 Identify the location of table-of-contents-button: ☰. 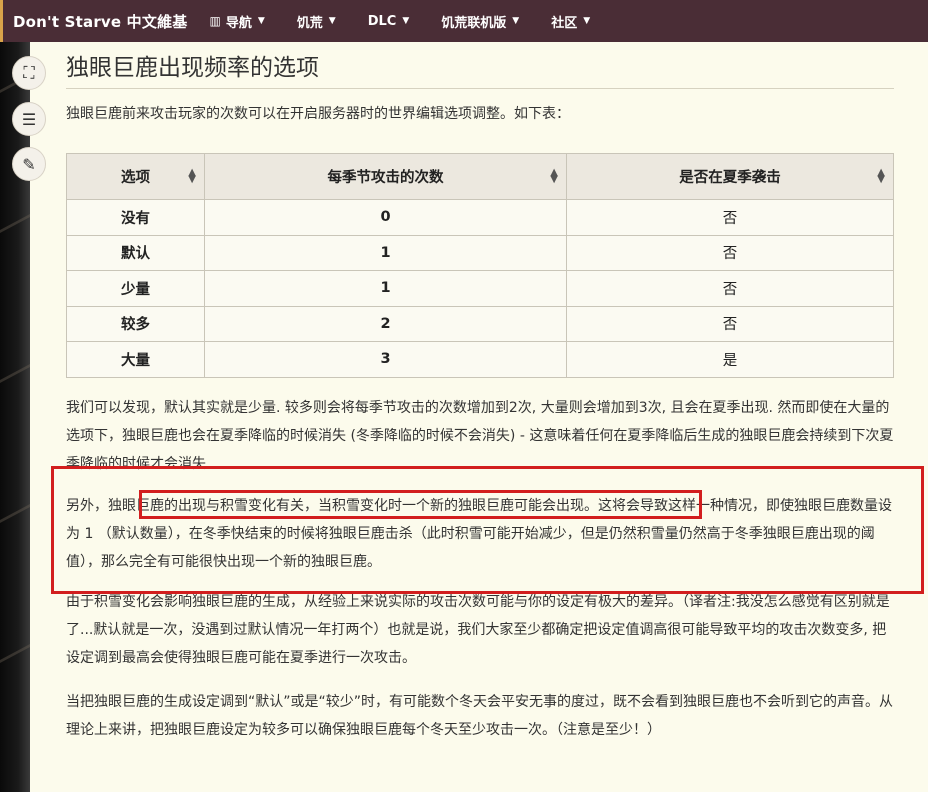
(29, 119).